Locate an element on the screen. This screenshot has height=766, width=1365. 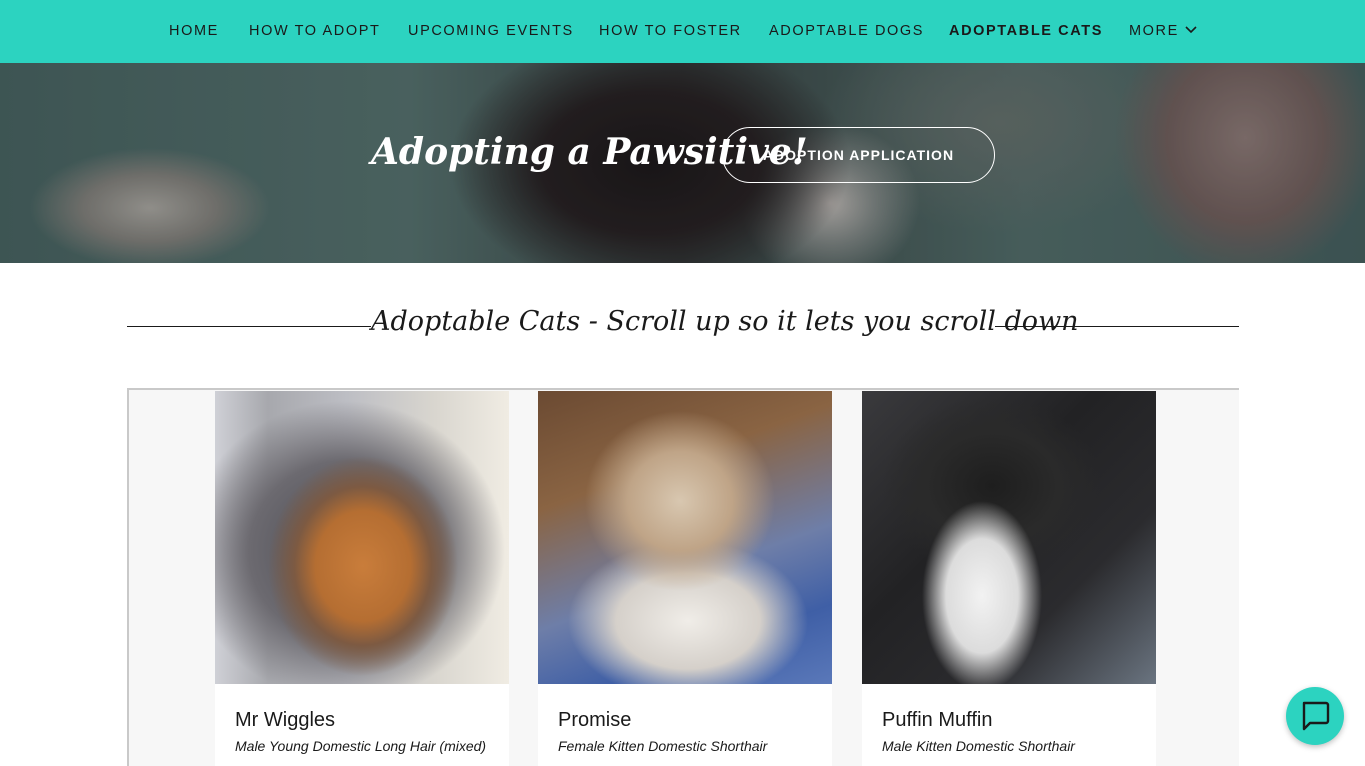
cat-description: Female Kitten Domestic Shorthair is located at coordinates (663, 746).